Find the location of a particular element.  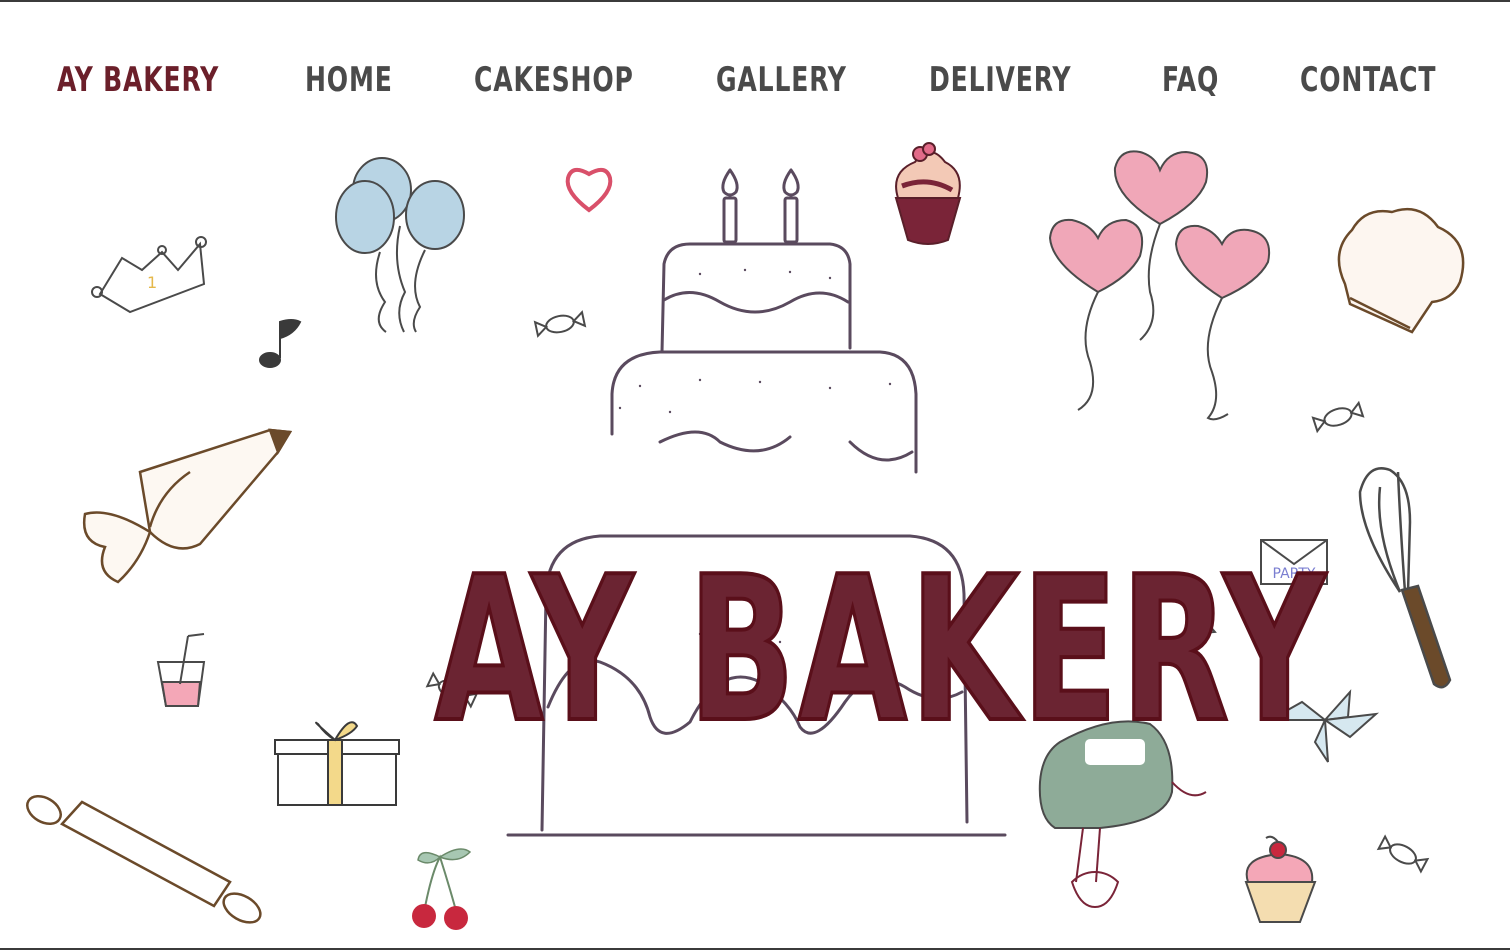

music-note-icon is located at coordinates (280, 343).